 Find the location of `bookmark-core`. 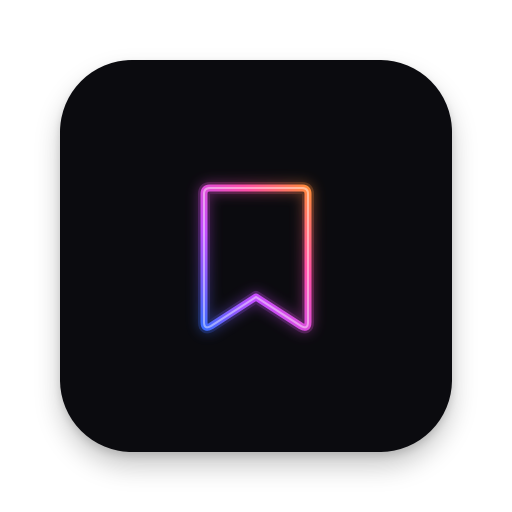

bookmark-core is located at coordinates (256, 258).